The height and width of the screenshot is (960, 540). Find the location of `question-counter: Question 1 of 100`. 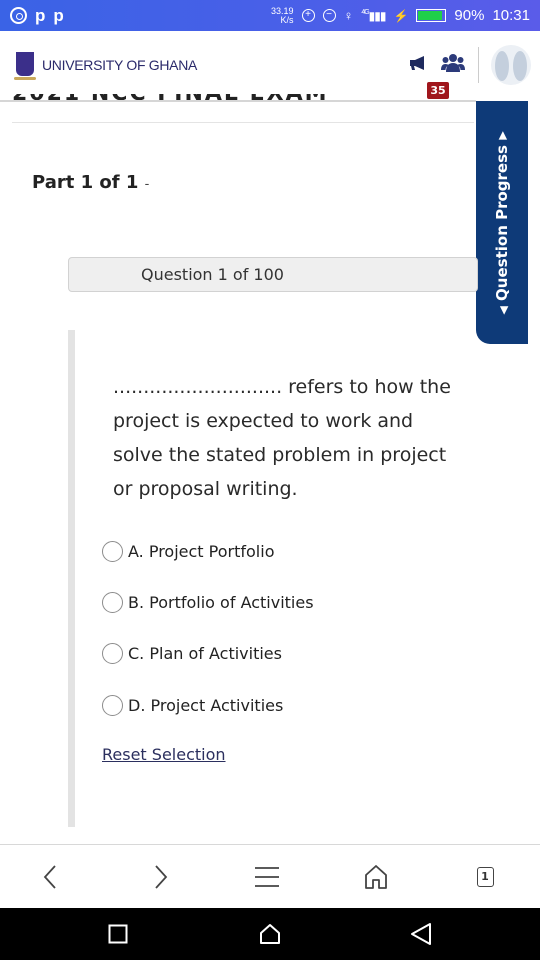

question-counter: Question 1 of 100 is located at coordinates (212, 274).